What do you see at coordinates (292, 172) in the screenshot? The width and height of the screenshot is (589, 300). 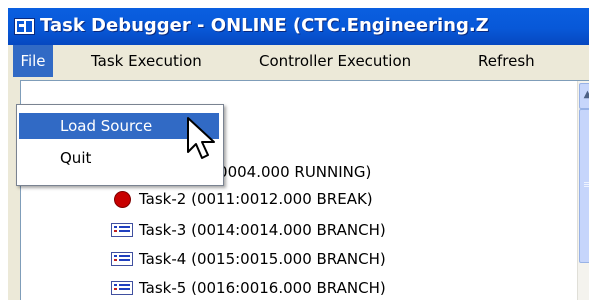 I see `task-label: :0004.000 RUNNING)` at bounding box center [292, 172].